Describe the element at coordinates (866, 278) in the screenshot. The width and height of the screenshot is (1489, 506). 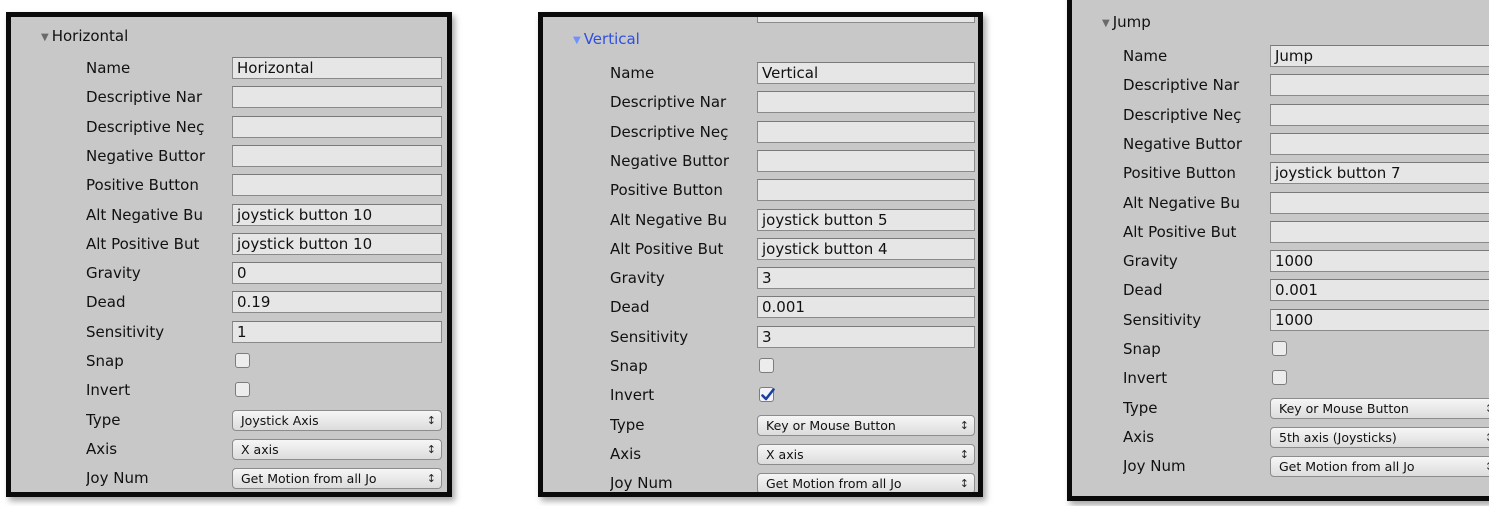
I see `text-field-gravity: 3` at that location.